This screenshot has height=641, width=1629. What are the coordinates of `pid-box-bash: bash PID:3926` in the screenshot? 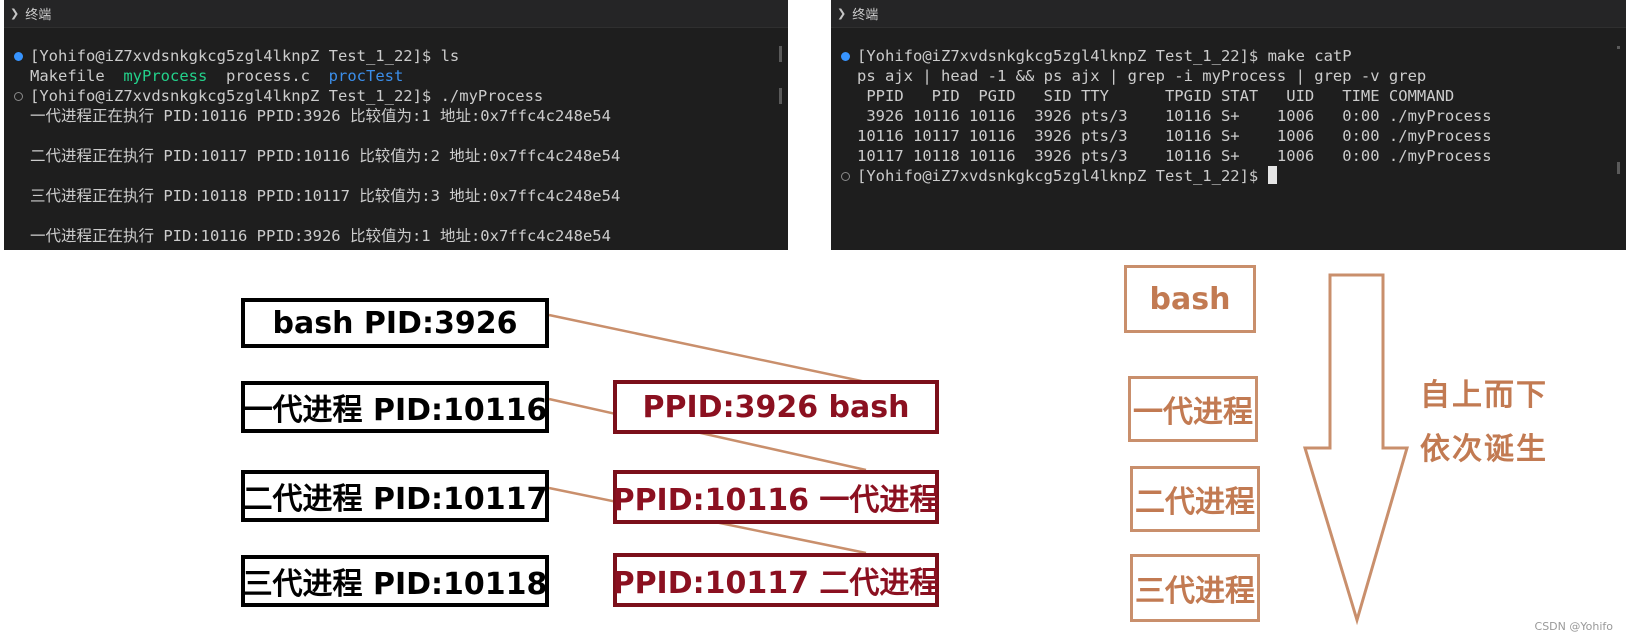 It's located at (395, 323).